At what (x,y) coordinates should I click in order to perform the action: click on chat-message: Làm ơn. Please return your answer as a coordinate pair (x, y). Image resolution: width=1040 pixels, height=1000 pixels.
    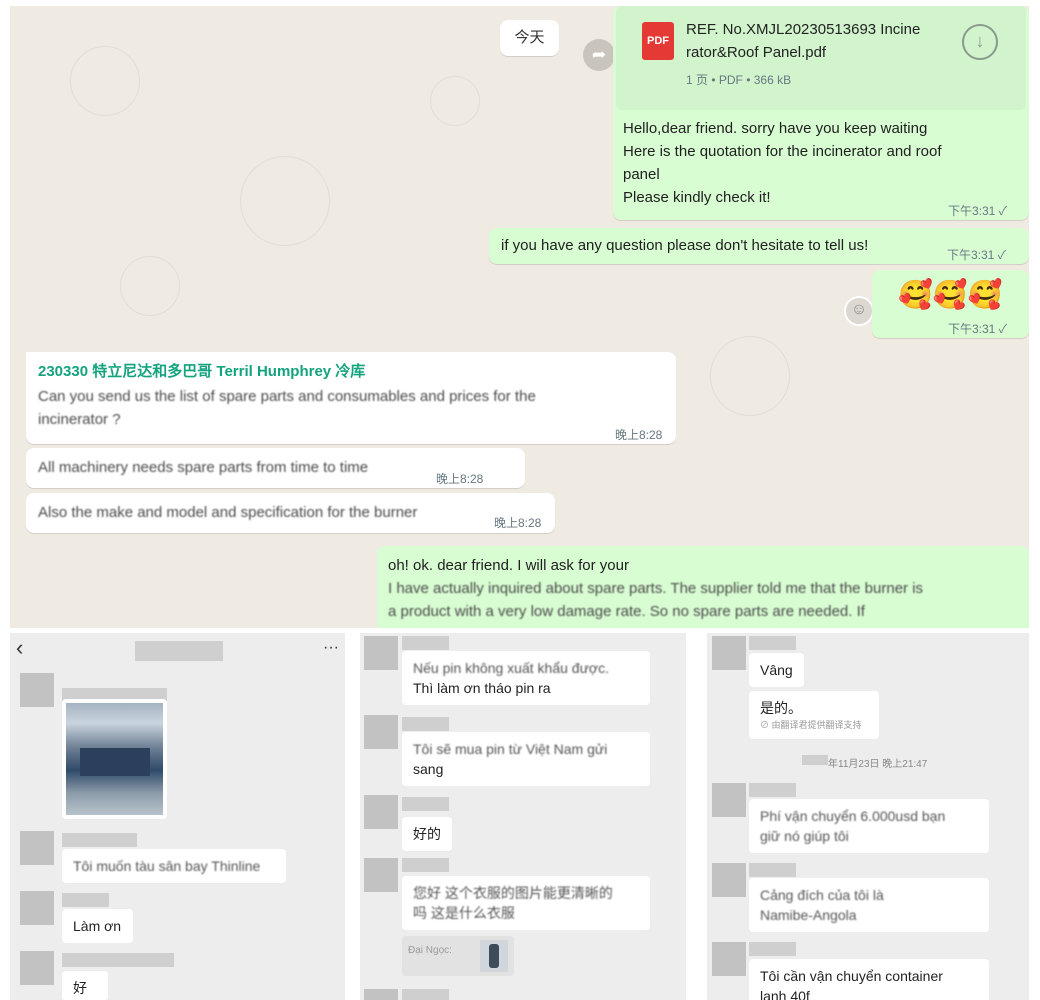
    Looking at the image, I should click on (97, 926).